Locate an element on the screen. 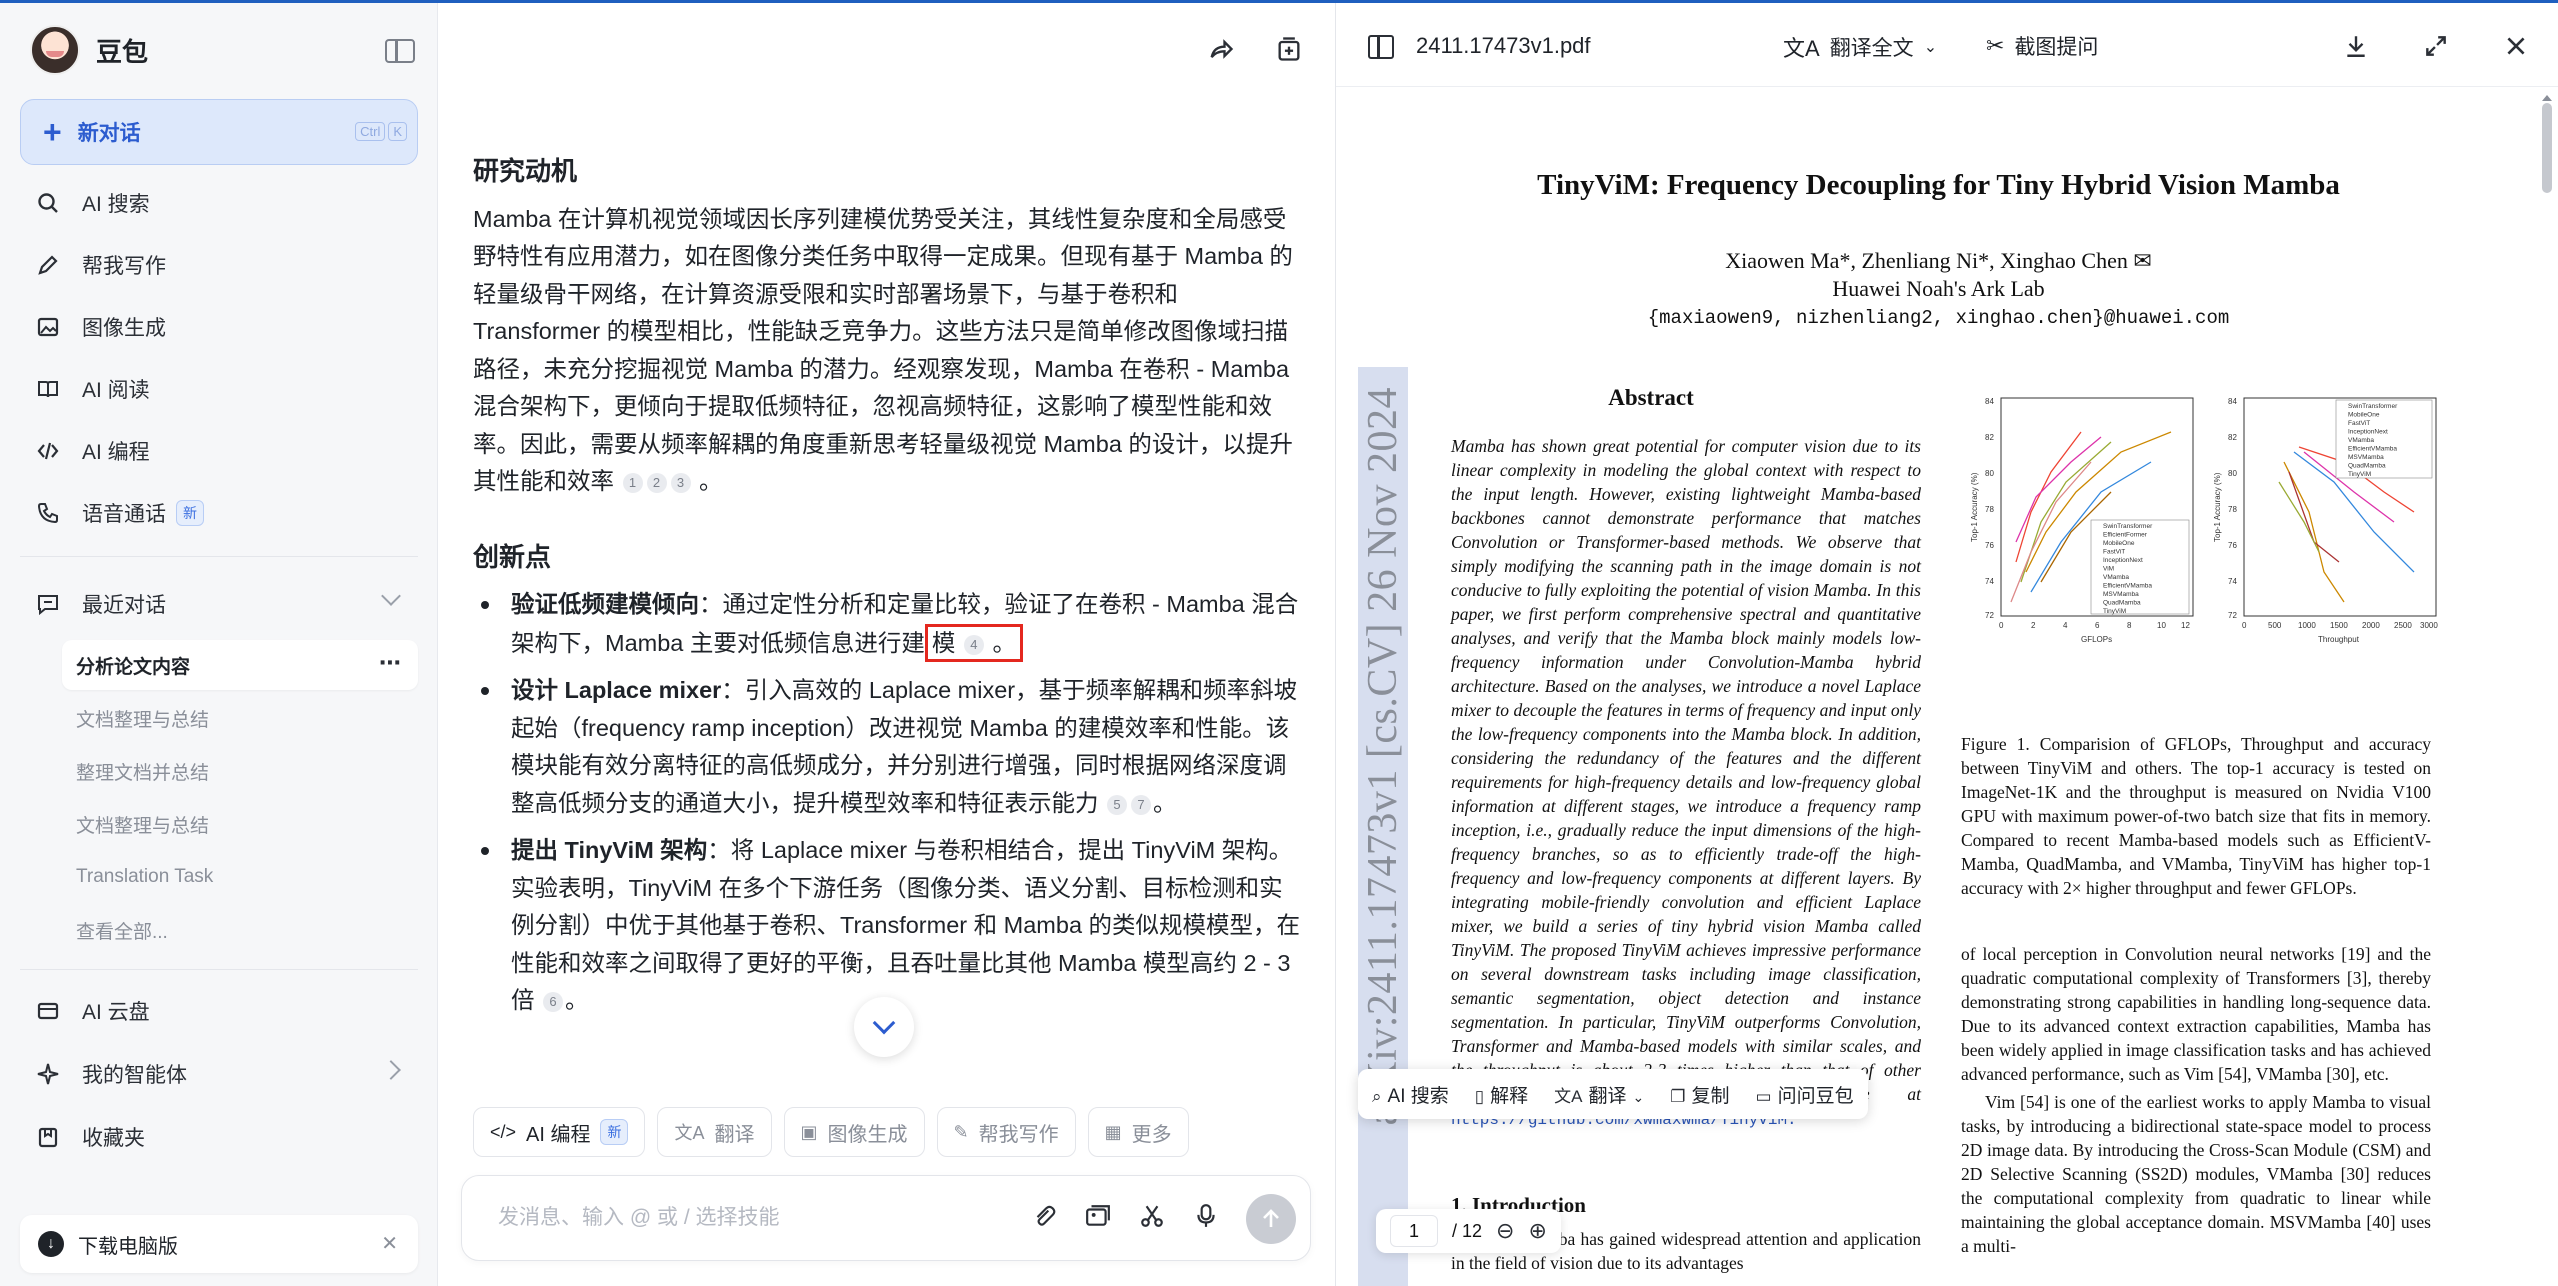  ai-search-action: ⌕ AI 搜索 is located at coordinates (1410, 1094).